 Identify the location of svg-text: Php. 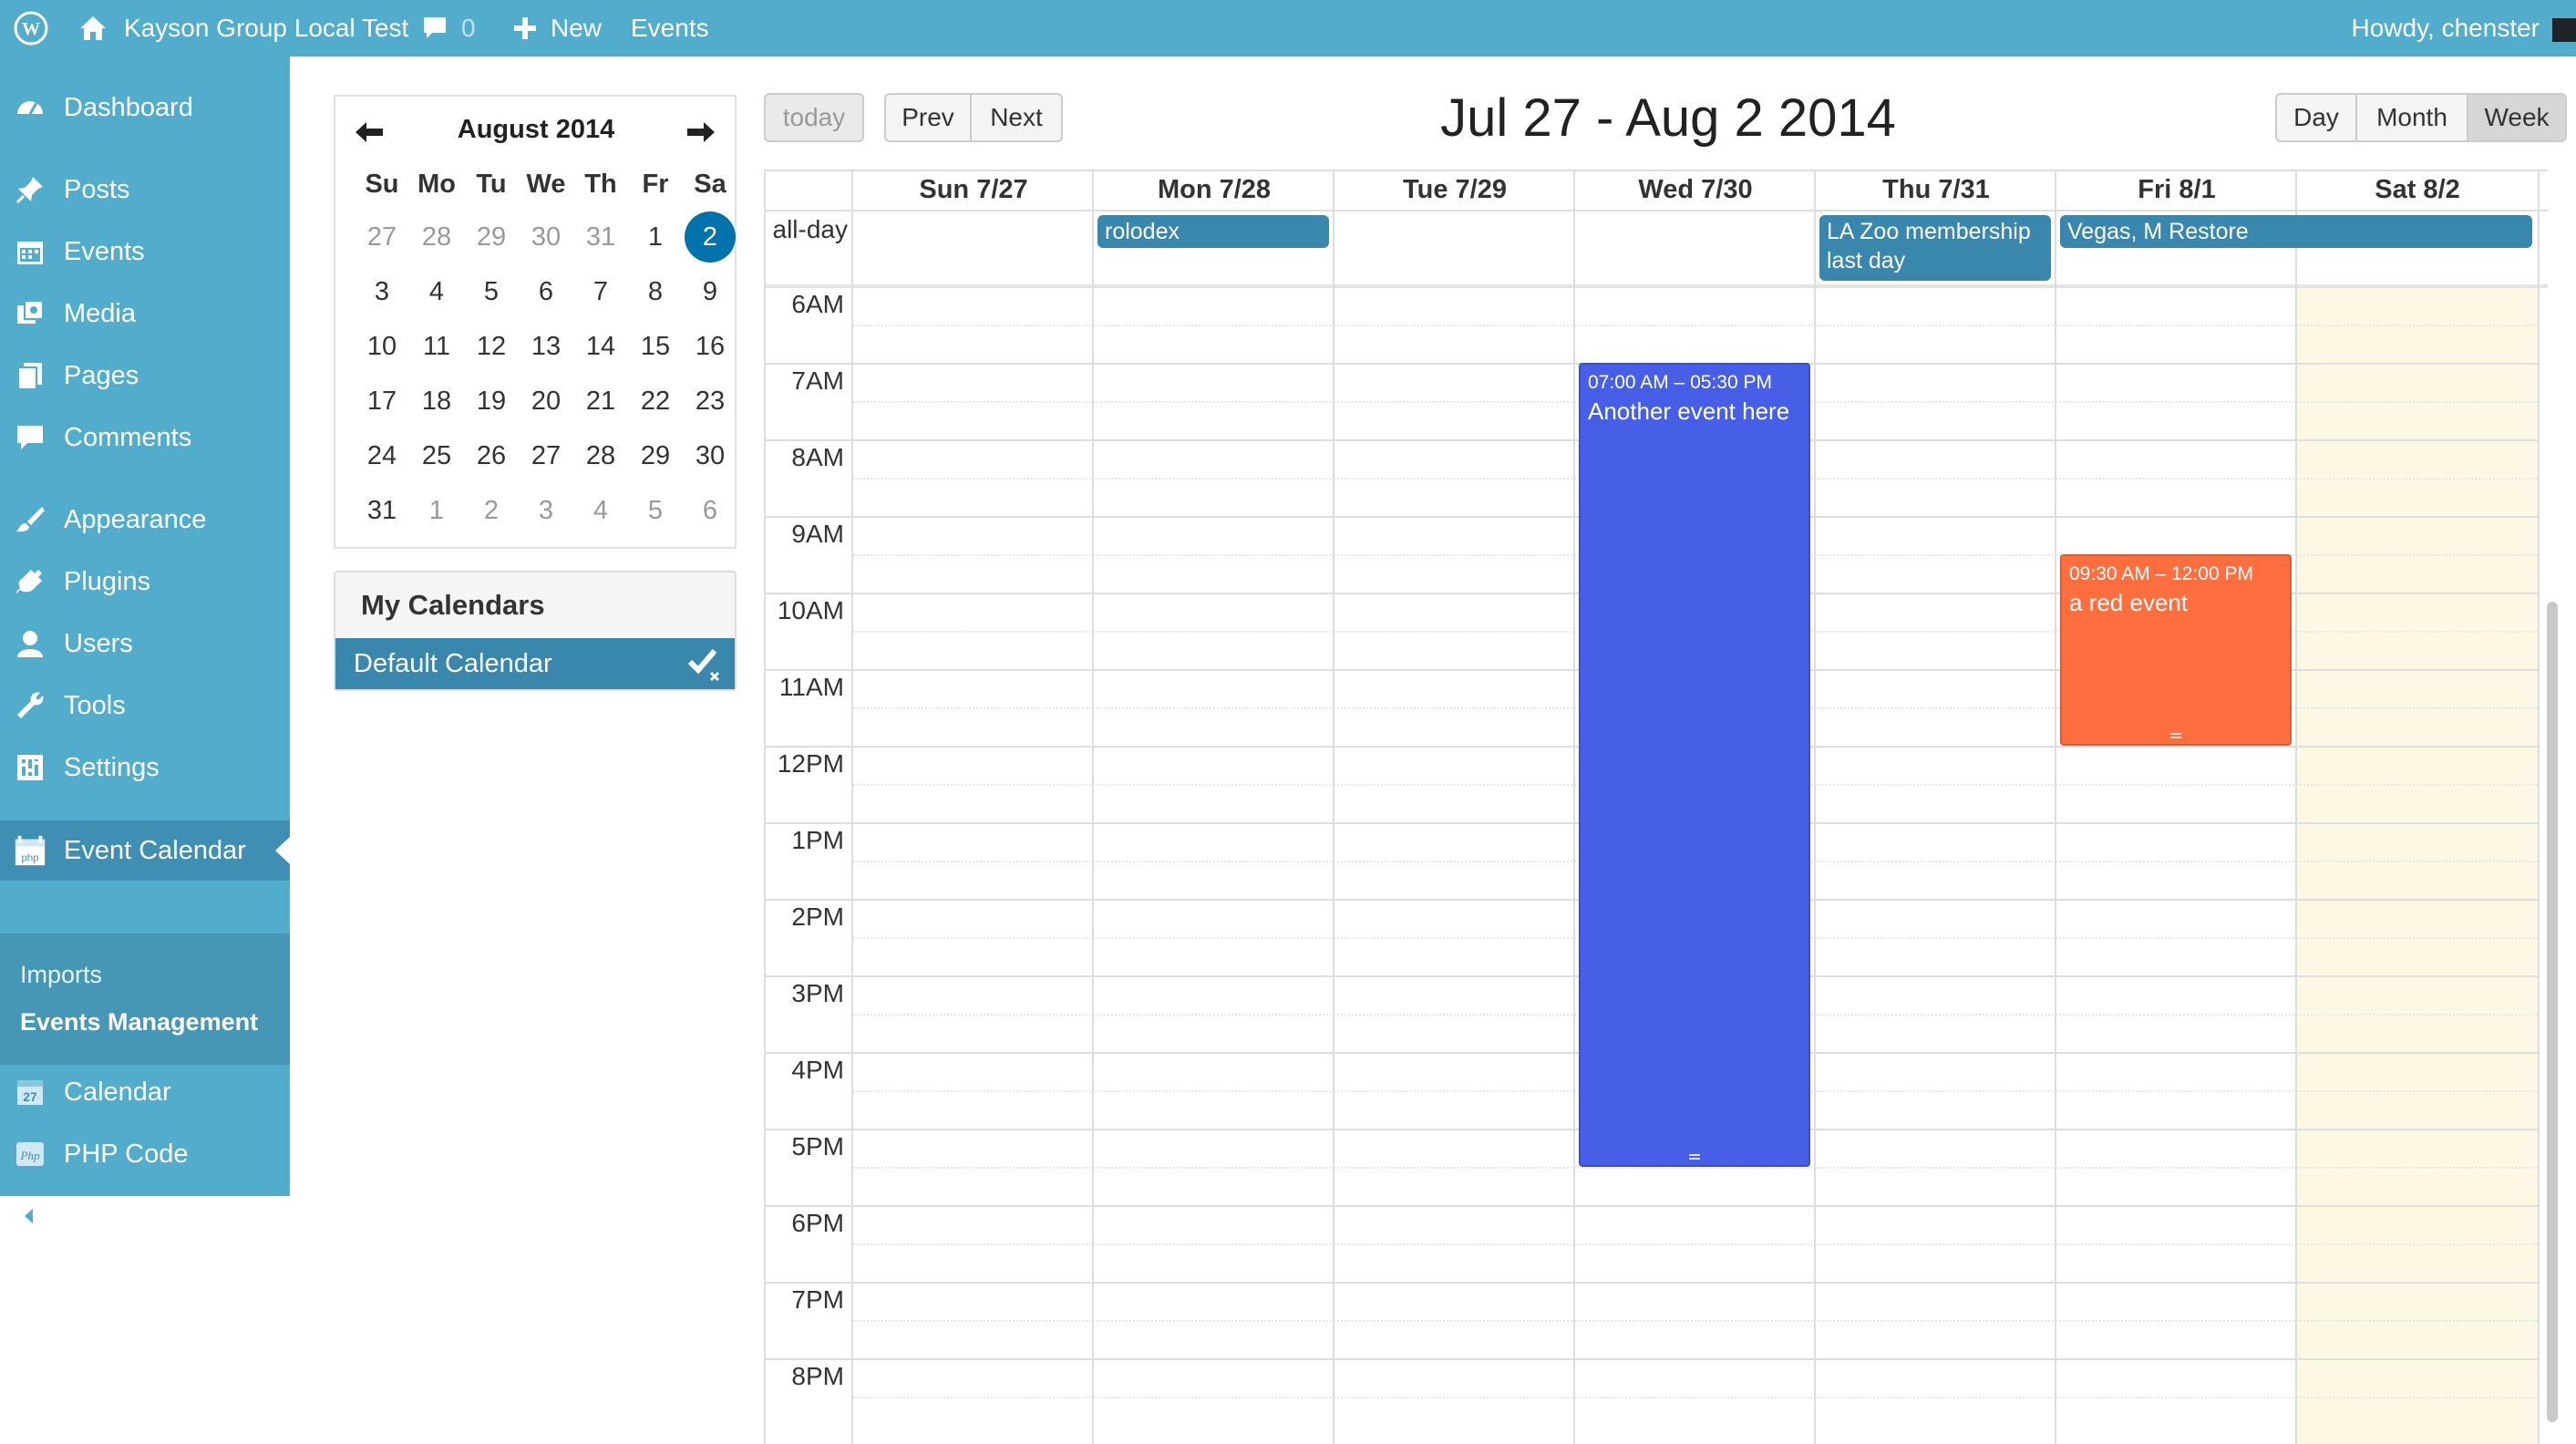
(30, 1155).